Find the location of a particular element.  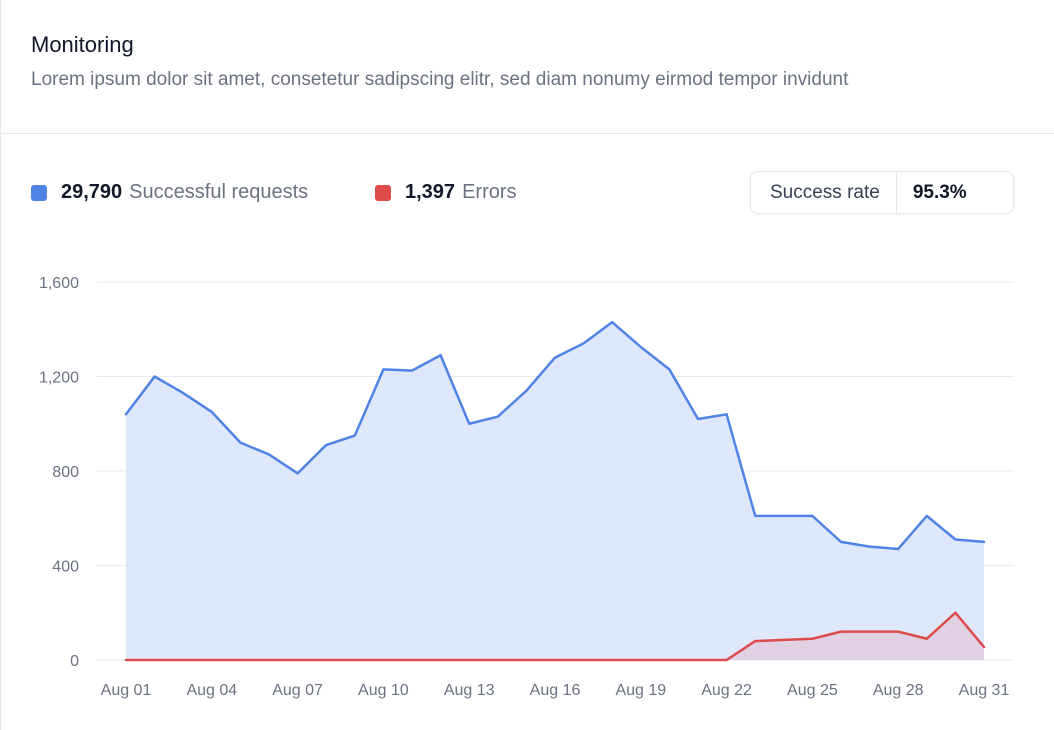

success-rate-label: Success rate is located at coordinates (824, 192).